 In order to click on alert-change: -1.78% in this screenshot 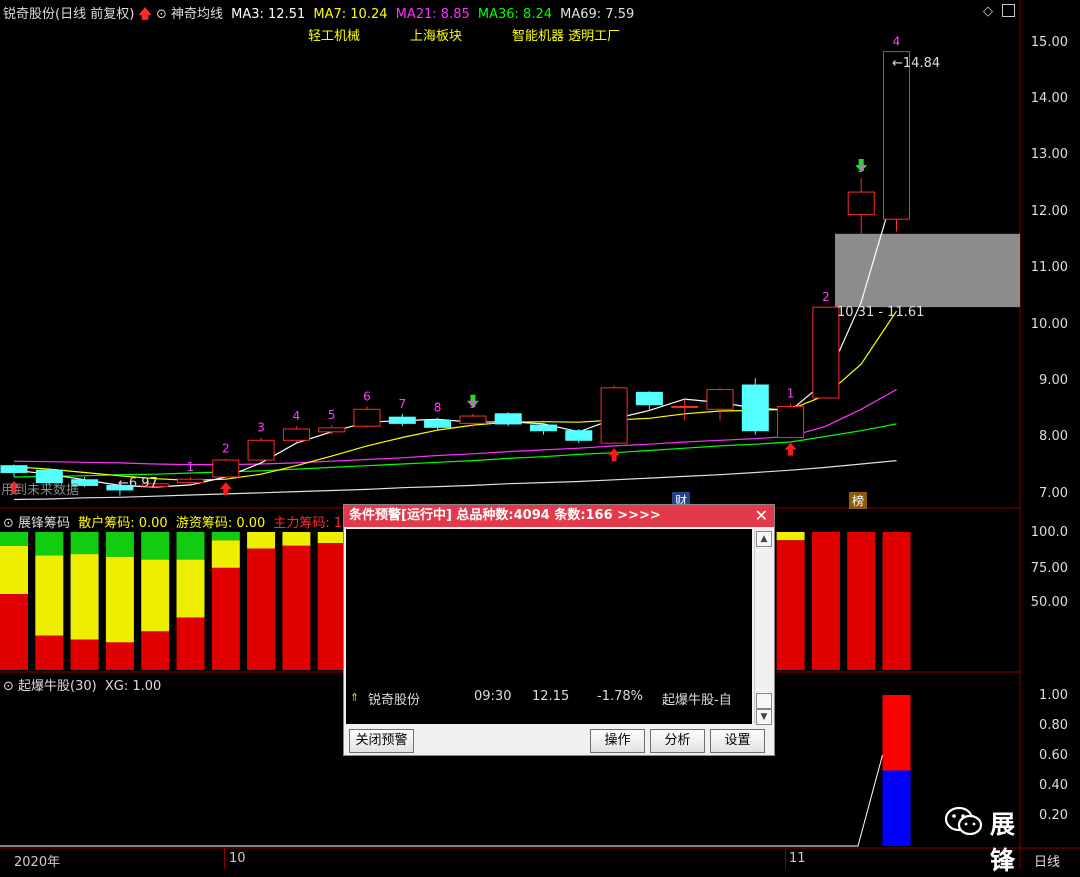, I will do `click(620, 696)`.